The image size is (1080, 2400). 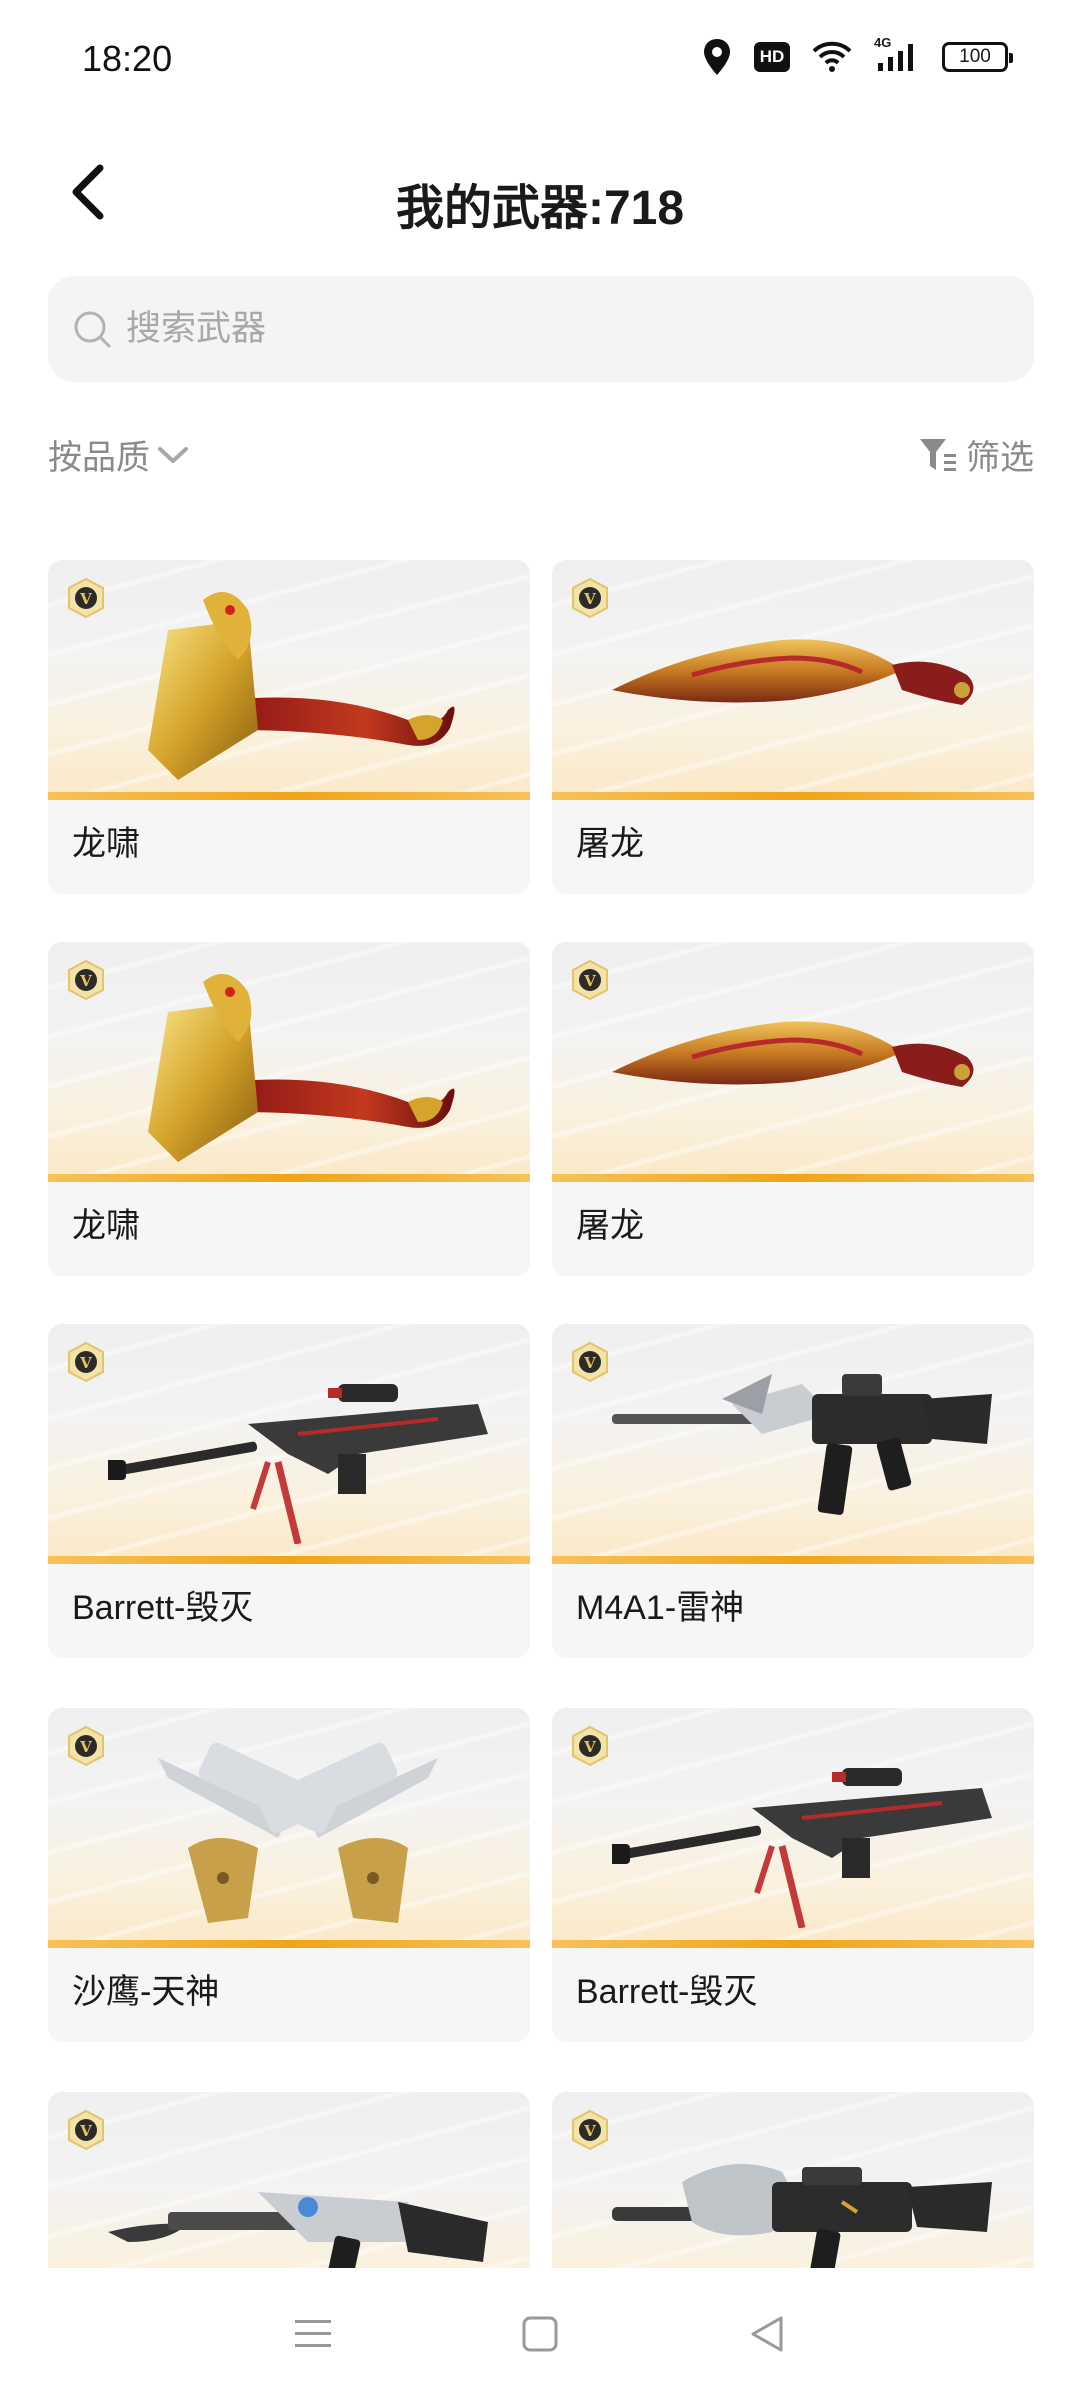 What do you see at coordinates (541, 460) in the screenshot?
I see `sort-filter-row: 按品质 筛选` at bounding box center [541, 460].